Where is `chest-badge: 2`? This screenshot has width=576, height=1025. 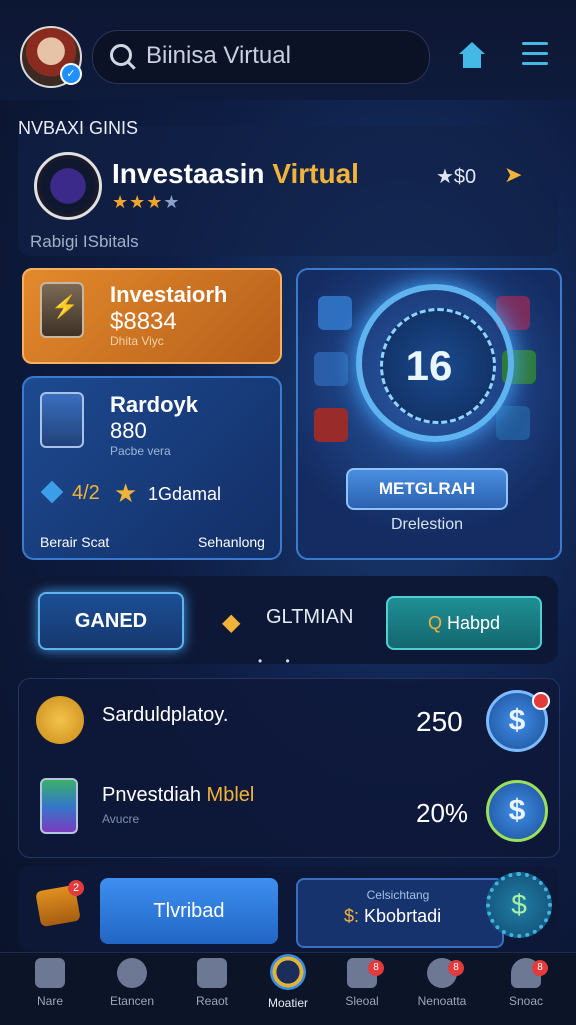
chest-badge: 2 is located at coordinates (76, 888).